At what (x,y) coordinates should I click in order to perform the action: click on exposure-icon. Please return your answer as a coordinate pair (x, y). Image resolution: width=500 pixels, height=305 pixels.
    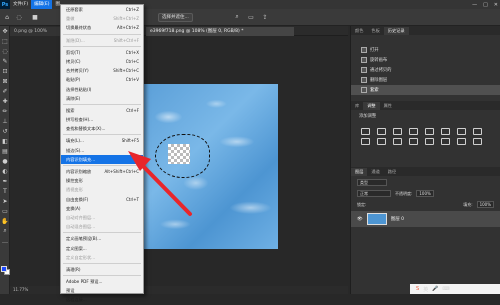
    Looking at the image, I should click on (413, 131).